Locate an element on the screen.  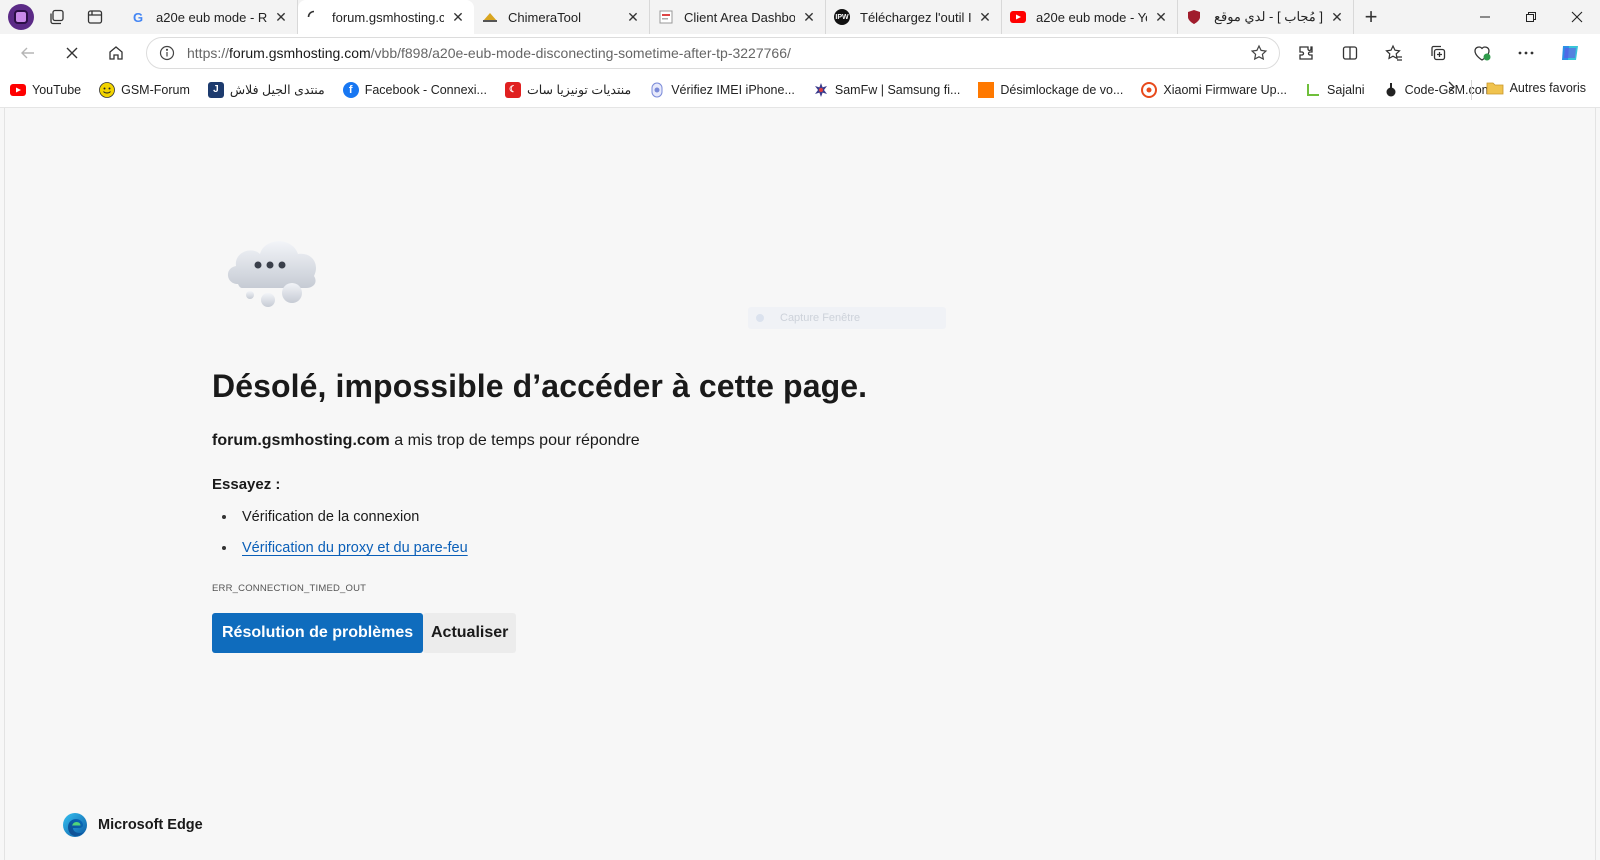
bookmark-label: YouTube is located at coordinates (57, 89).